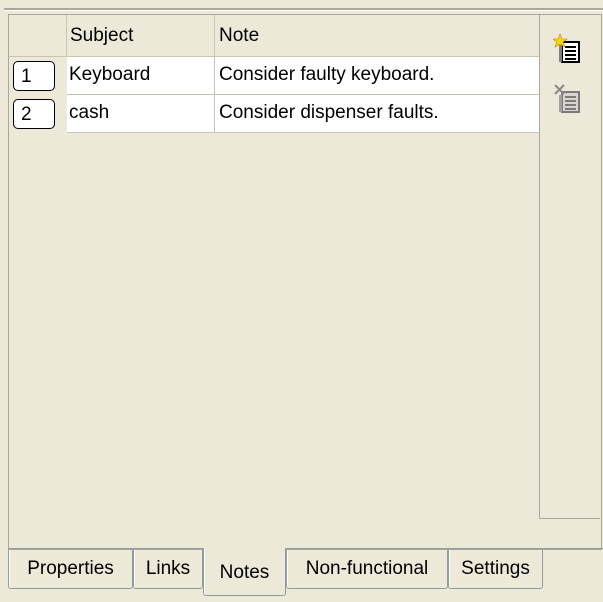 The width and height of the screenshot is (603, 602). Describe the element at coordinates (305, 548) in the screenshot. I see `tab-bar-baseline` at that location.